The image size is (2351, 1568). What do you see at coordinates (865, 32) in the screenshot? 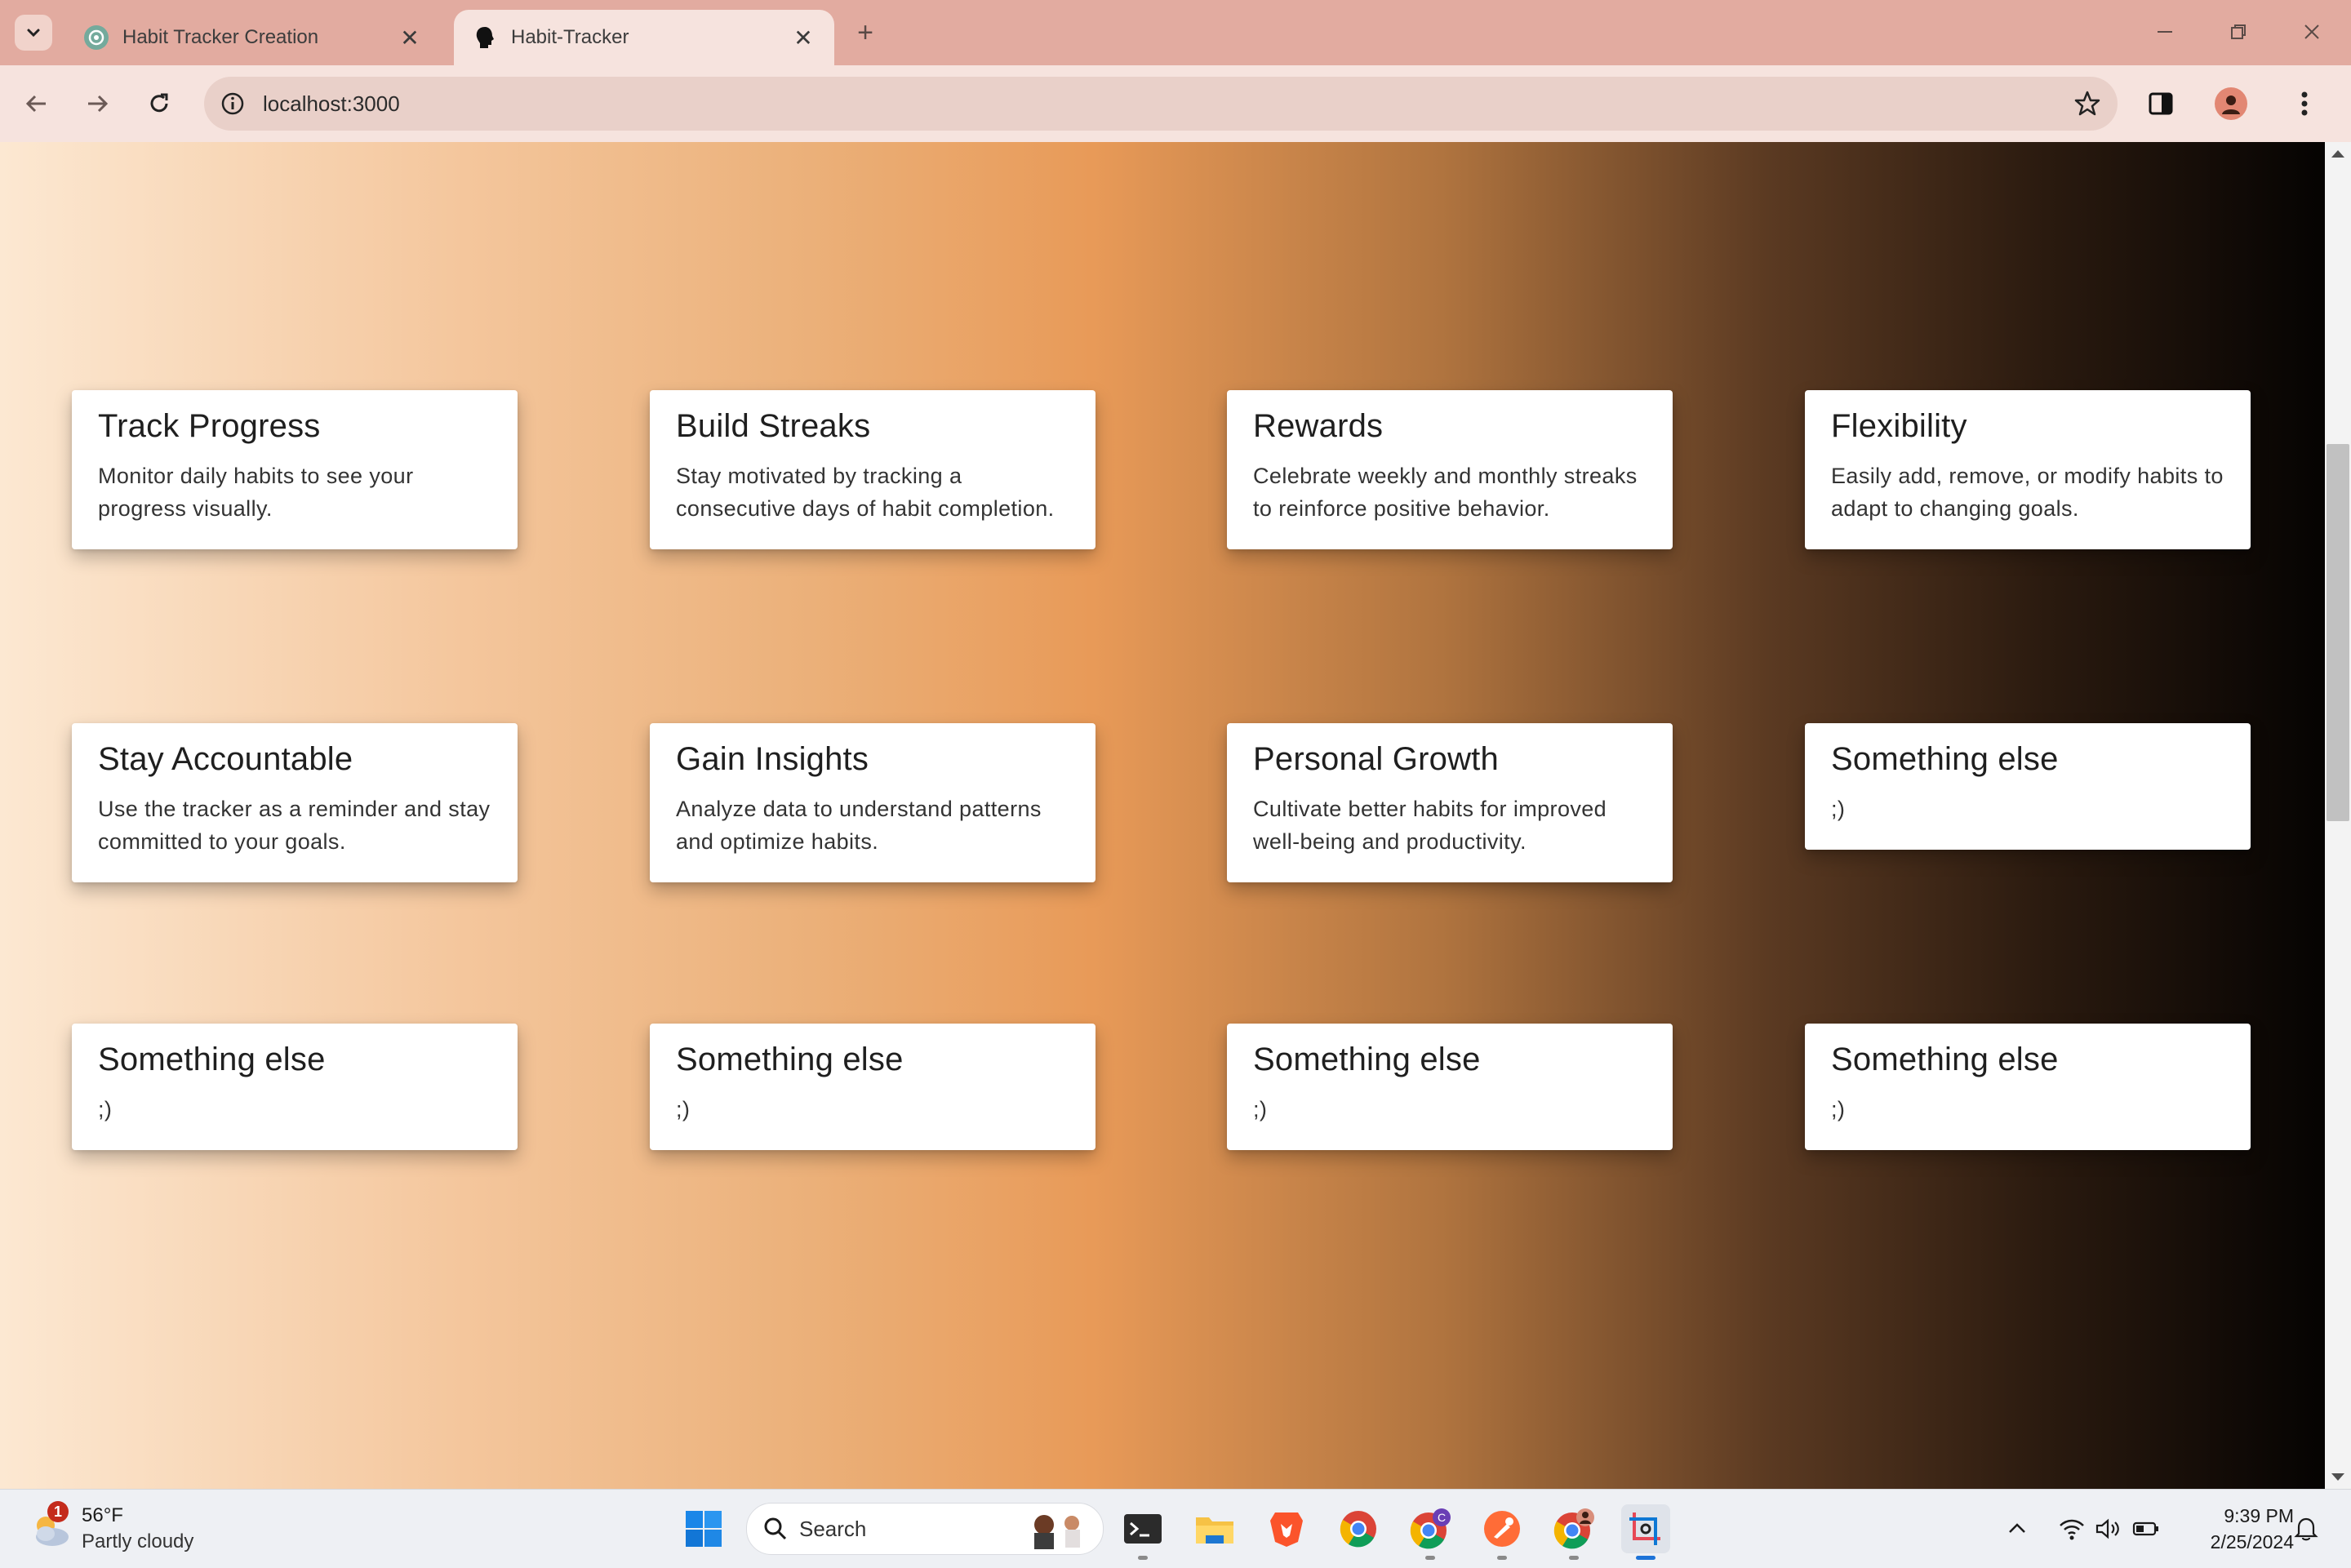
I see `new-tab-button: +` at bounding box center [865, 32].